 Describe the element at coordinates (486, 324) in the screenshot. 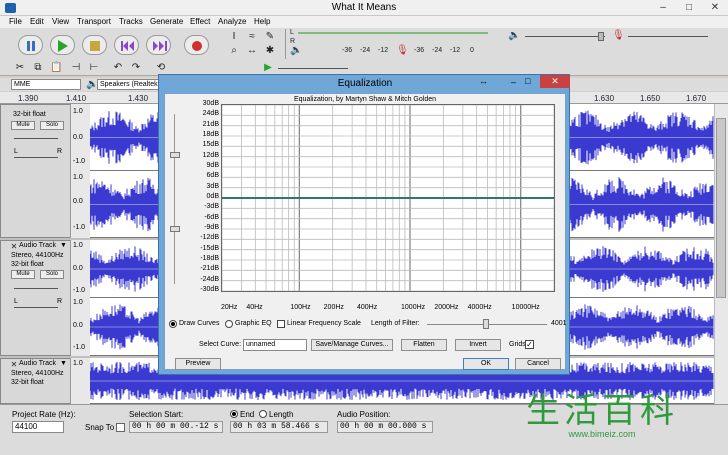

I see `filter-length-thumb` at that location.